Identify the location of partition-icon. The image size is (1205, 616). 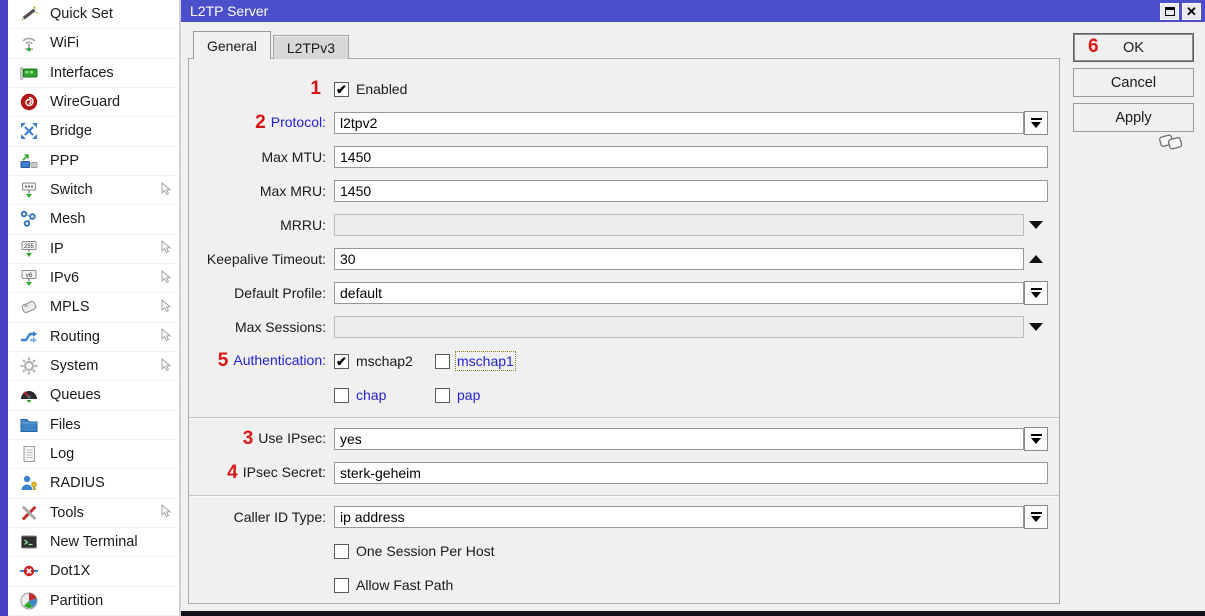
(29, 601).